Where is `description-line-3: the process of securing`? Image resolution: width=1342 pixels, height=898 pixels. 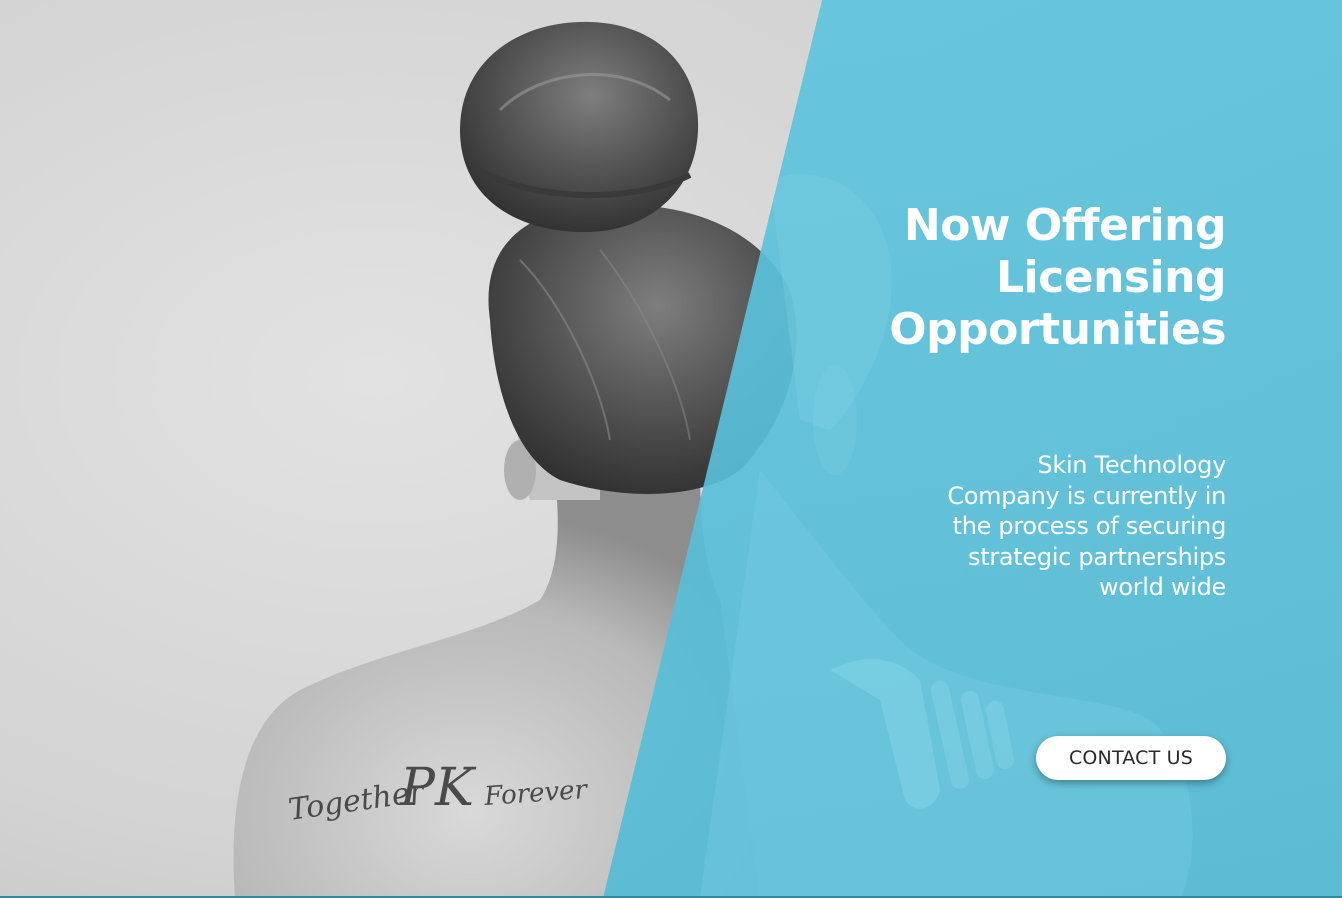 description-line-3: the process of securing is located at coordinates (1089, 526).